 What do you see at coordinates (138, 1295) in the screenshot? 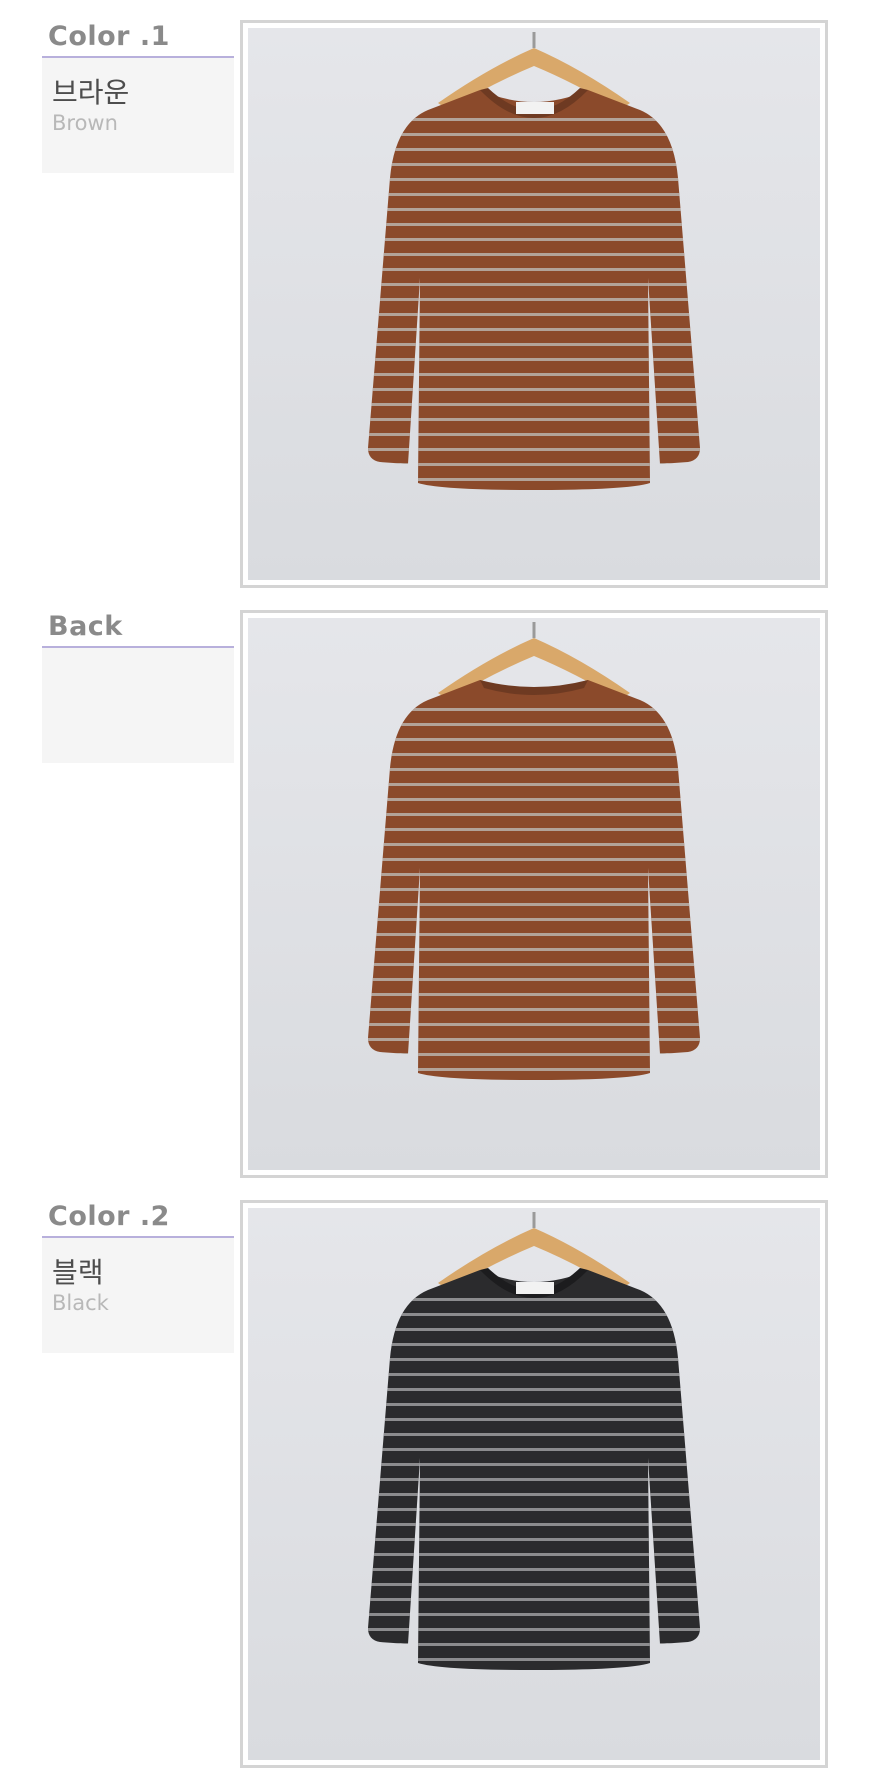
I see `color-2-name-box: 블랙 Black` at bounding box center [138, 1295].